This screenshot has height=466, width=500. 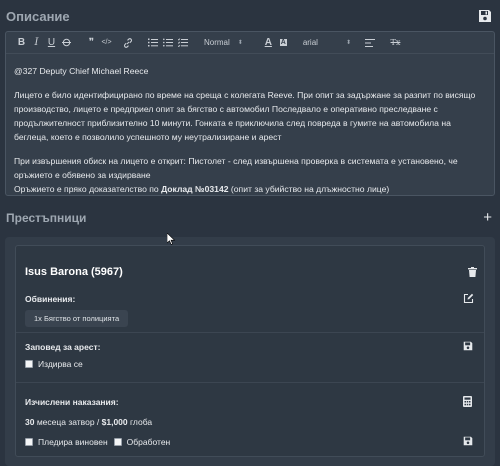 What do you see at coordinates (171, 239) in the screenshot?
I see `mouse-cursor-icon` at bounding box center [171, 239].